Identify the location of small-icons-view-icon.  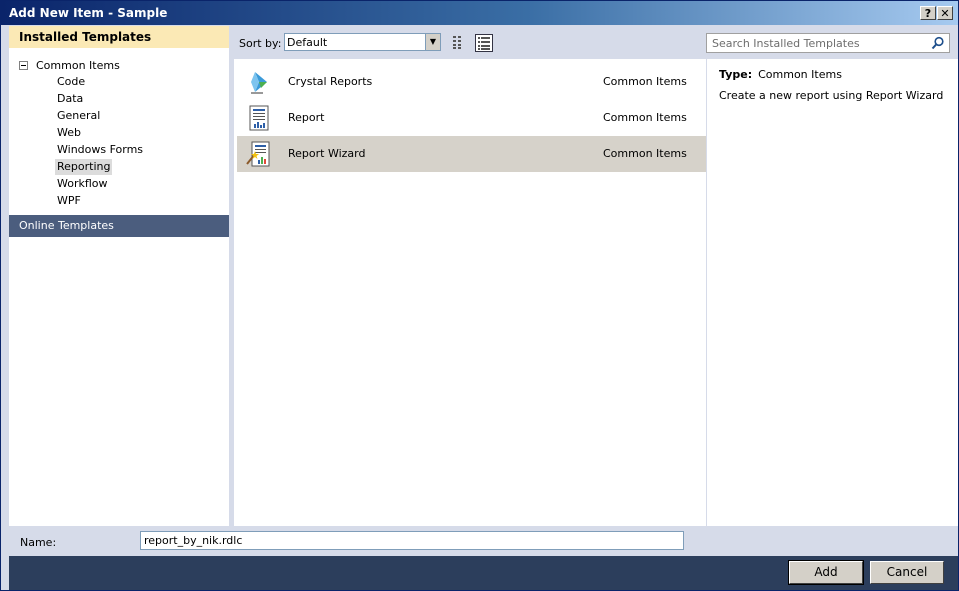
(457, 42).